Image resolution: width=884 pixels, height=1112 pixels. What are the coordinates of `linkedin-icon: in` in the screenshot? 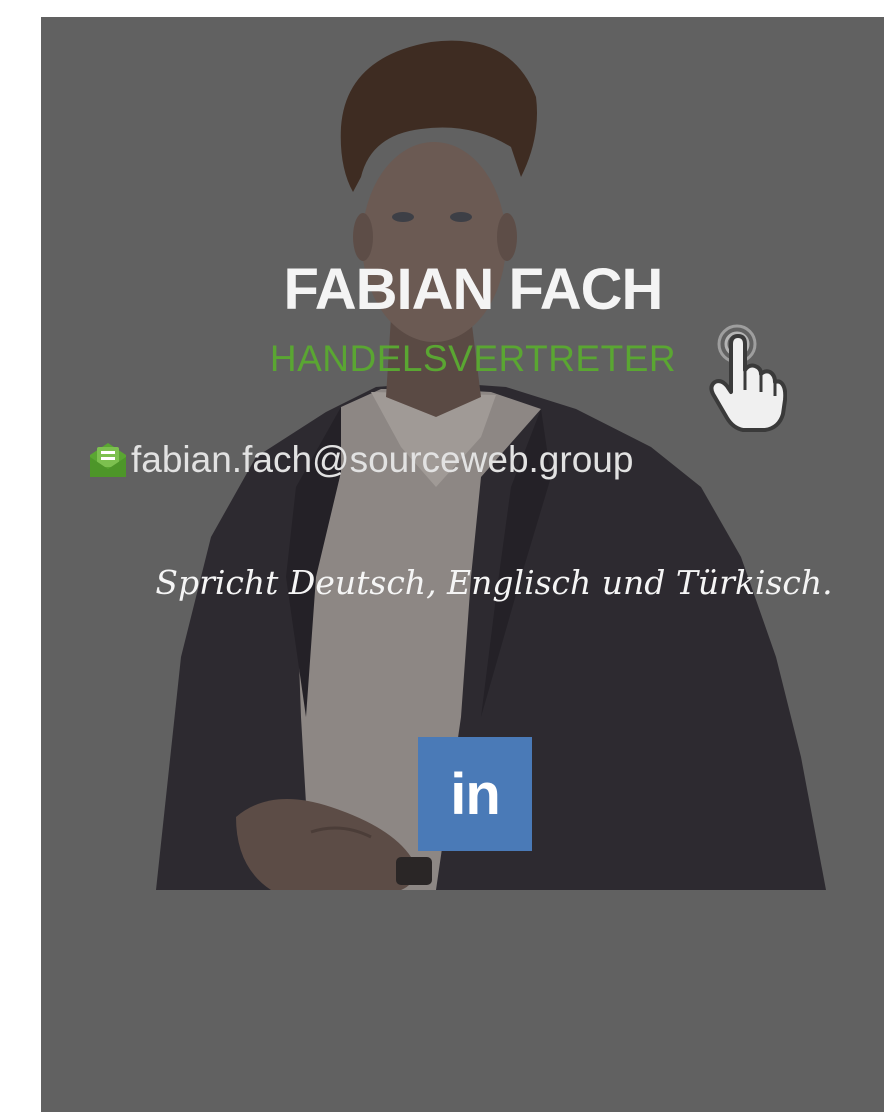 It's located at (475, 794).